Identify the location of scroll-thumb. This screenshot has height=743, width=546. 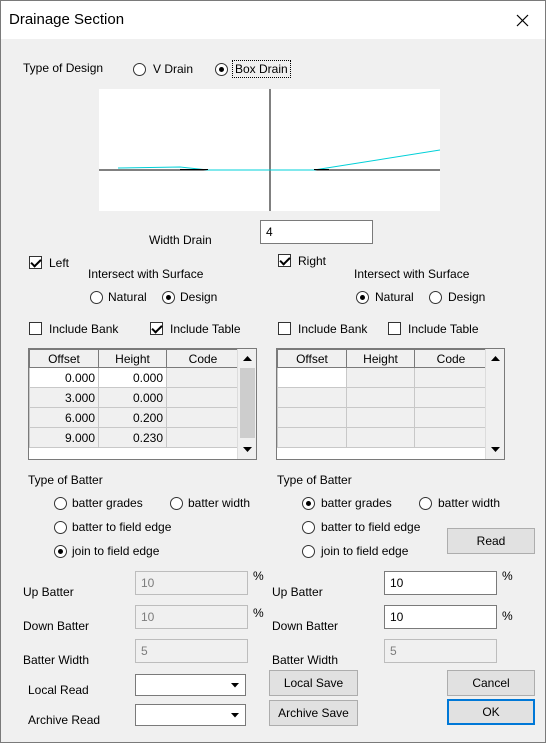
(247, 403).